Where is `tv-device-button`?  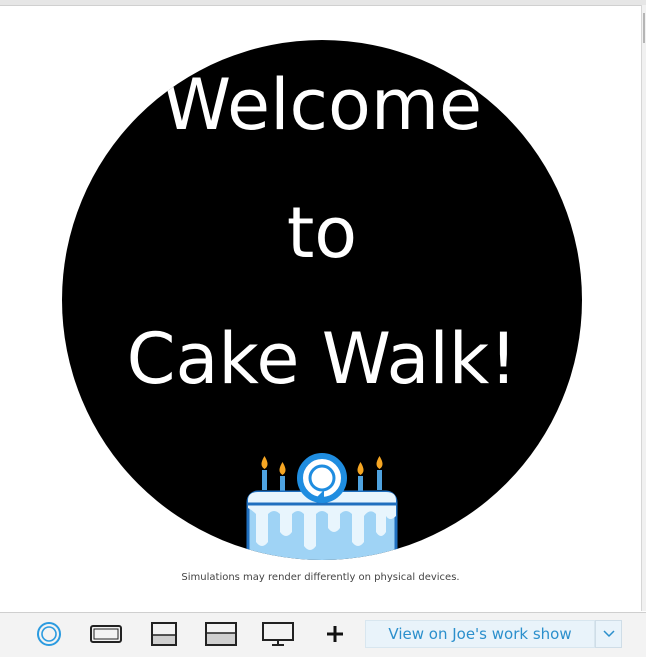 tv-device-button is located at coordinates (278, 634).